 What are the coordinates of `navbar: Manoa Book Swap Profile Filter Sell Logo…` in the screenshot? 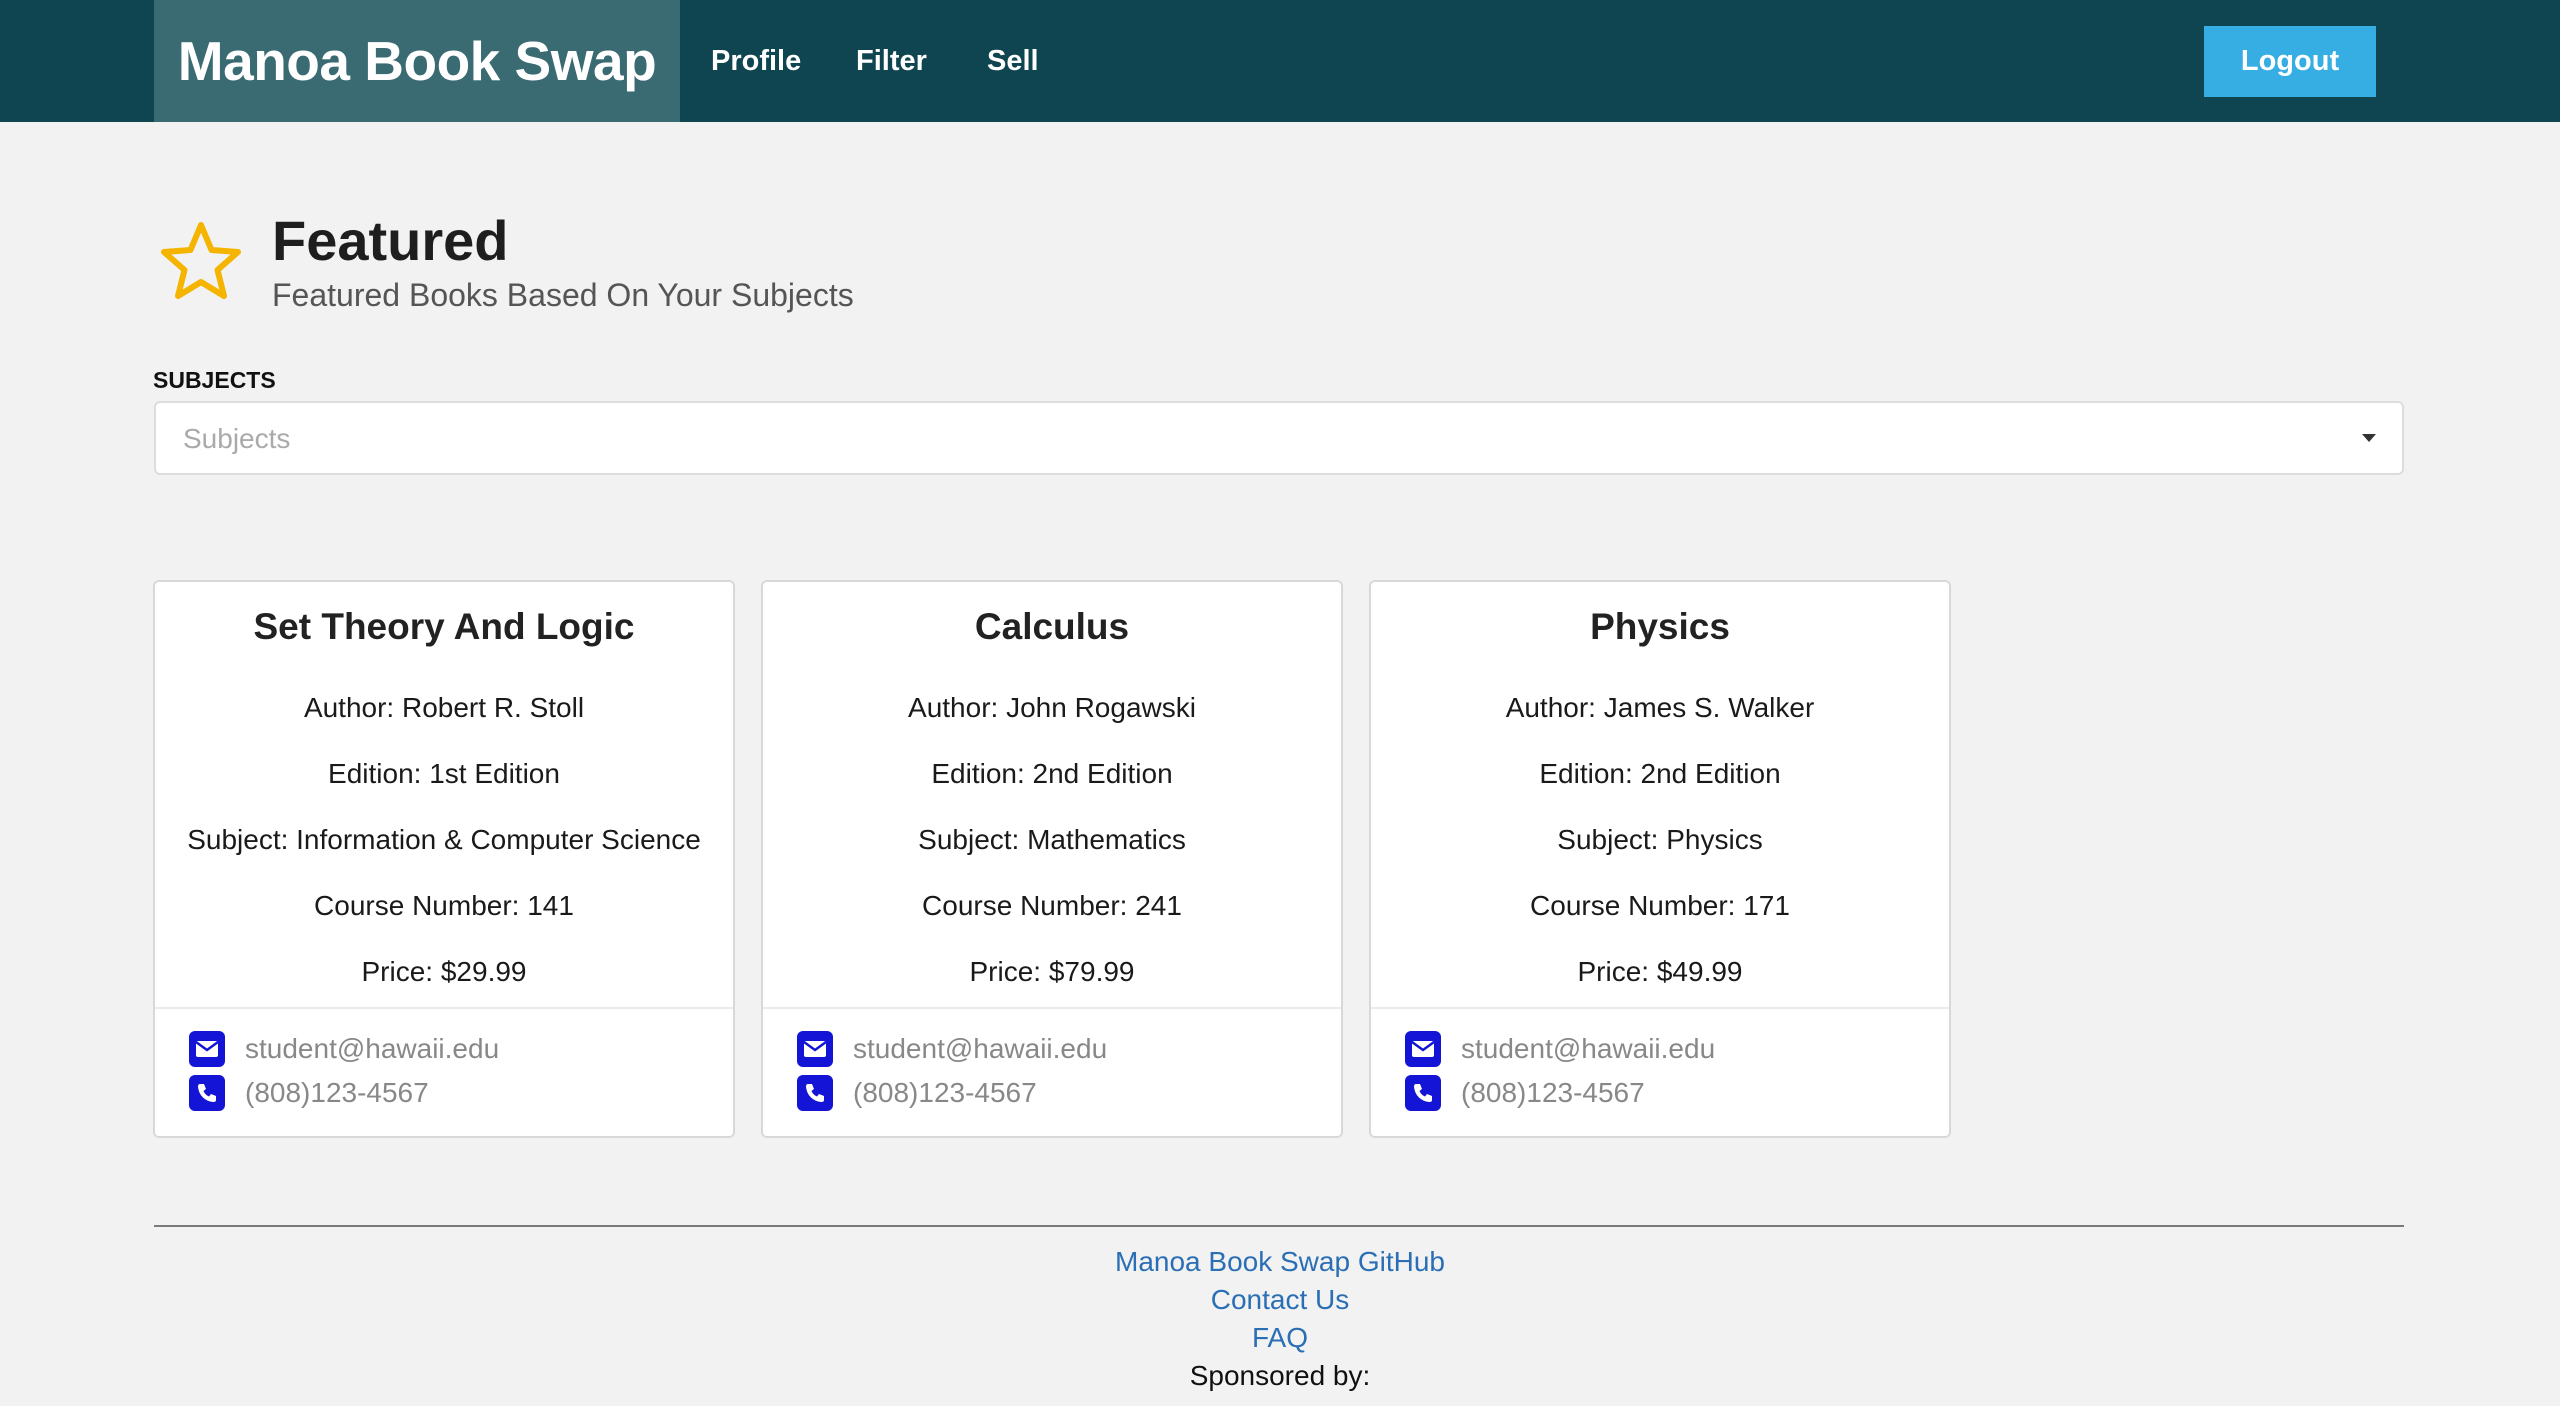 It's located at (1280, 61).